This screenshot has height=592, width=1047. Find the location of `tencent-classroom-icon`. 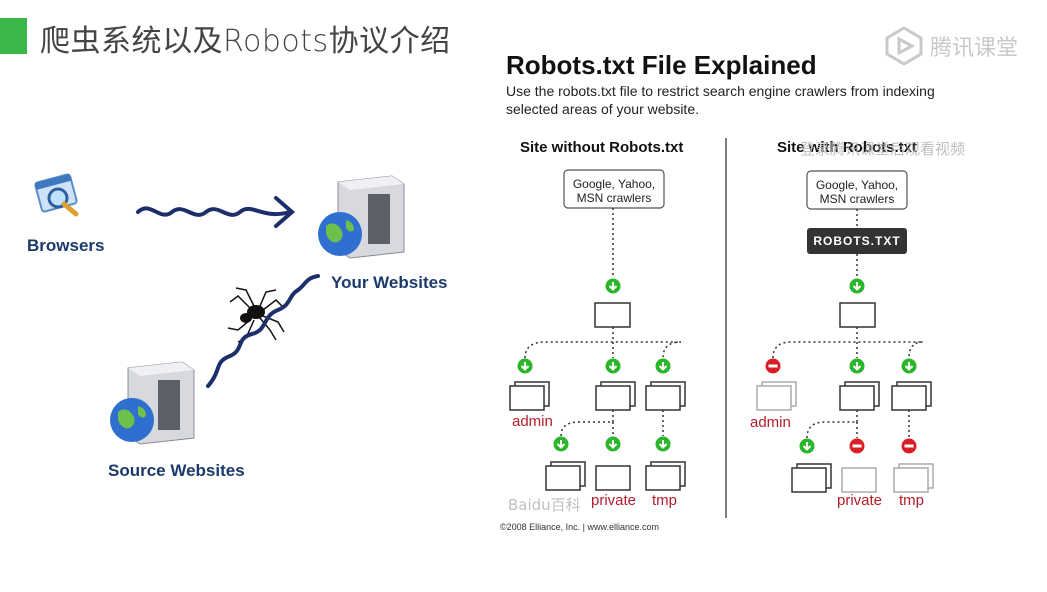

tencent-classroom-icon is located at coordinates (904, 46).